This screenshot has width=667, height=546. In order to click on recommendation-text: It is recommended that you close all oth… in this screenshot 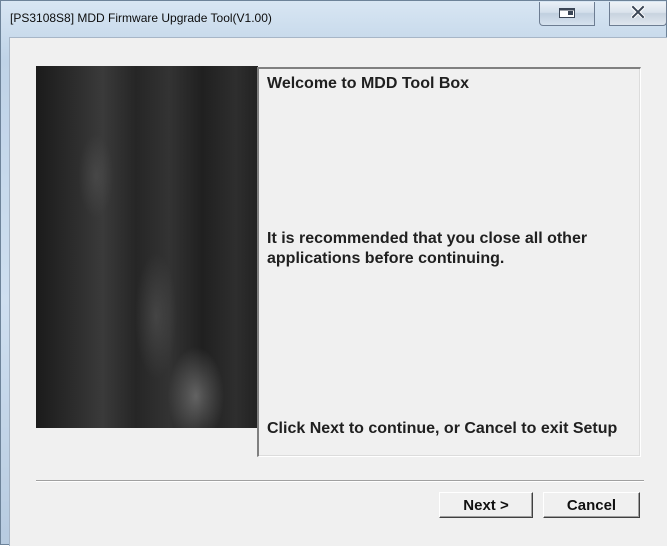, I will do `click(427, 248)`.